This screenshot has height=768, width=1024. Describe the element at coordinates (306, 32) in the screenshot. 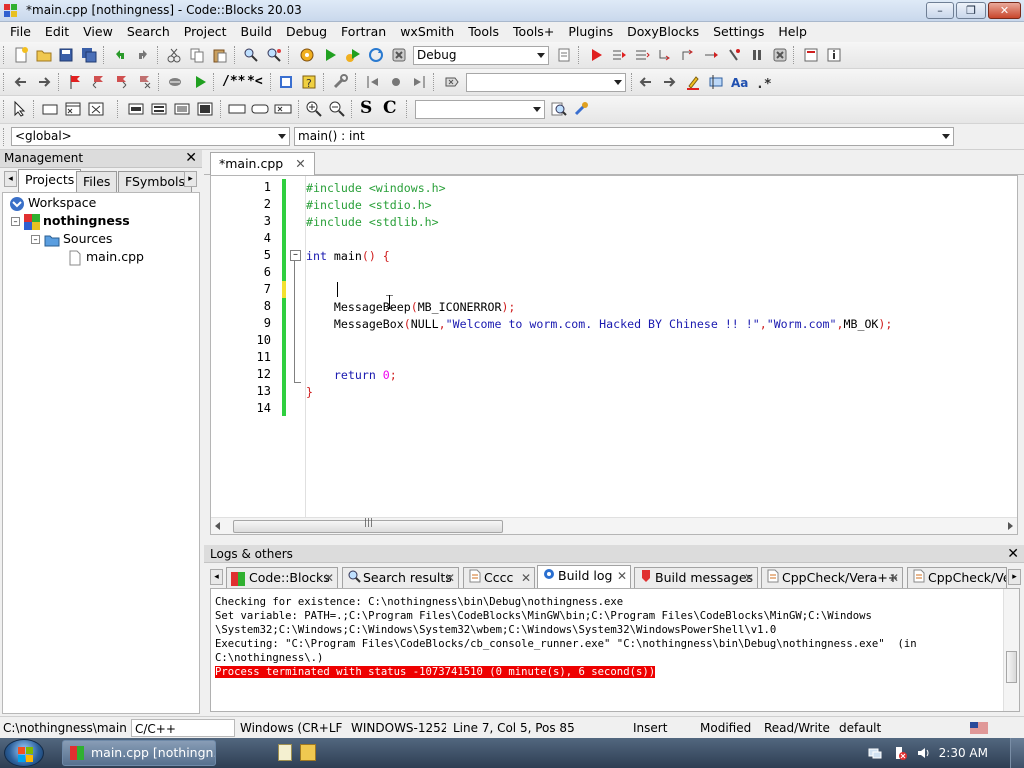

I see `menu-debug: Debug` at that location.